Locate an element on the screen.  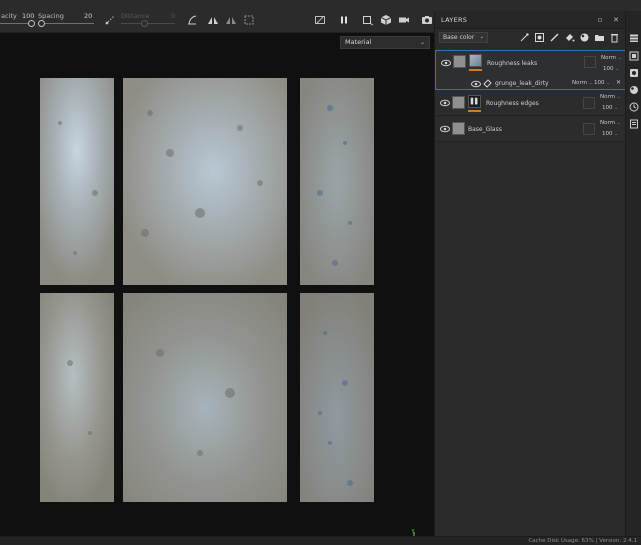
add-mask-icon is located at coordinates (539, 37).